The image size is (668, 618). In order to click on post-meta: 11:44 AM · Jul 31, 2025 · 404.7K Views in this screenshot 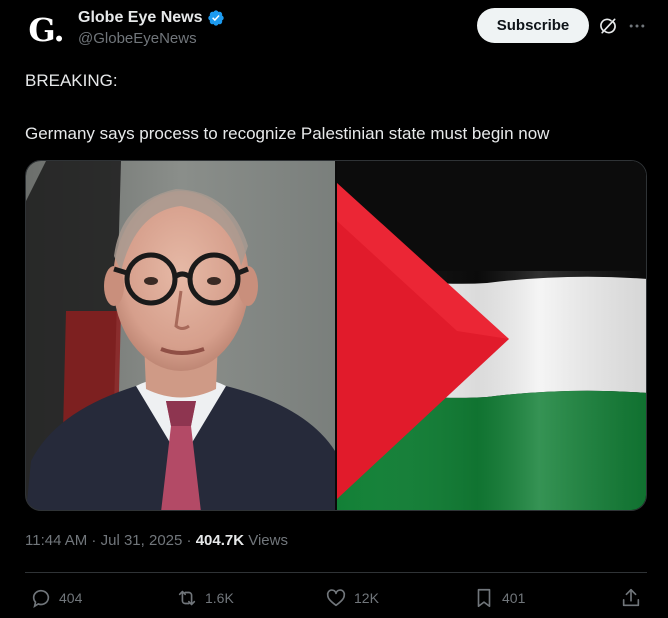, I will do `click(156, 540)`.